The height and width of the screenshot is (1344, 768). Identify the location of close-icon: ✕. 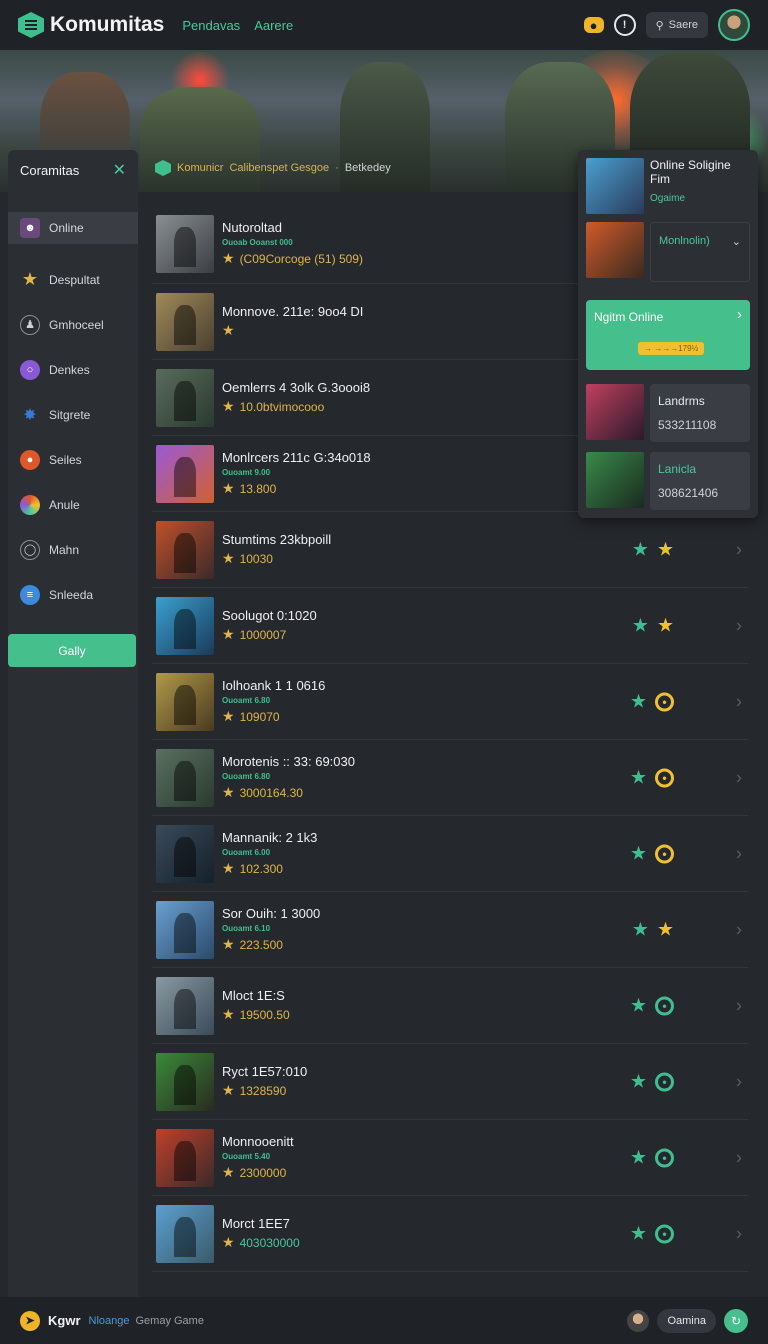
(119, 170).